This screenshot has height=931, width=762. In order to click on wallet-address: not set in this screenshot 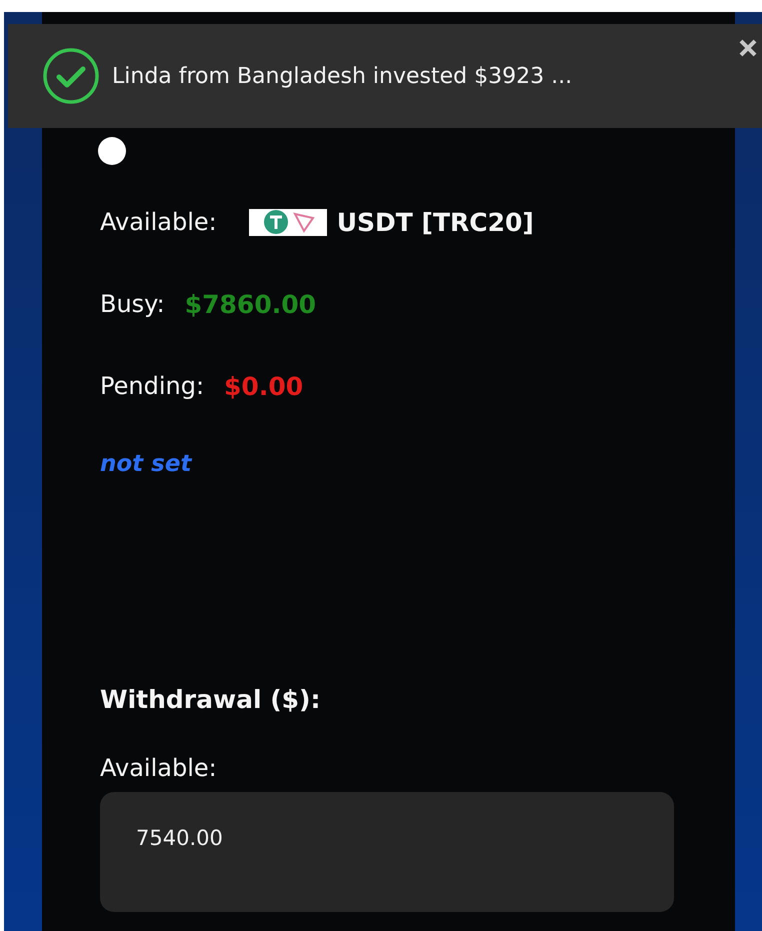, I will do `click(147, 464)`.